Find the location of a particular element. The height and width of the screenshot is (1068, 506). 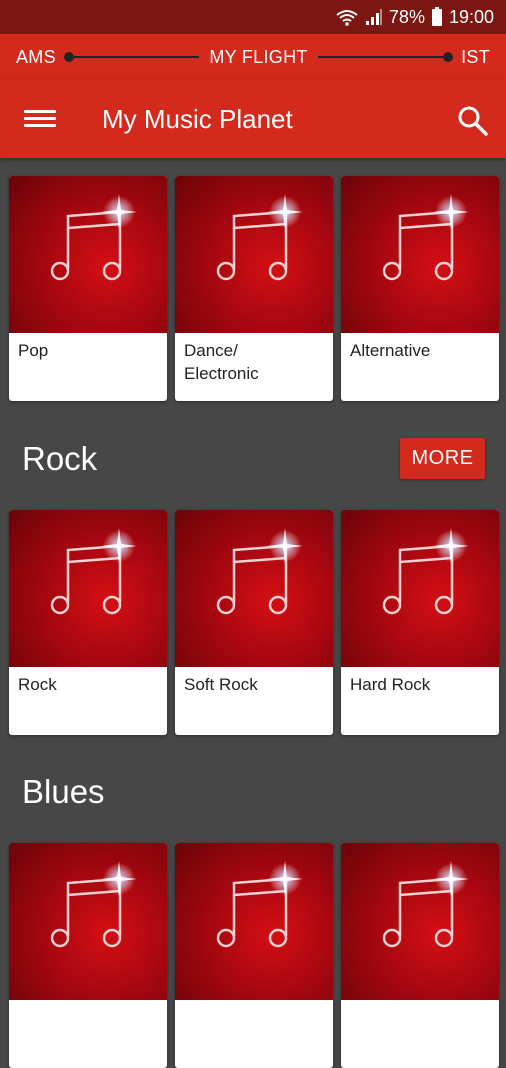

more-button: MORE is located at coordinates (442, 458).